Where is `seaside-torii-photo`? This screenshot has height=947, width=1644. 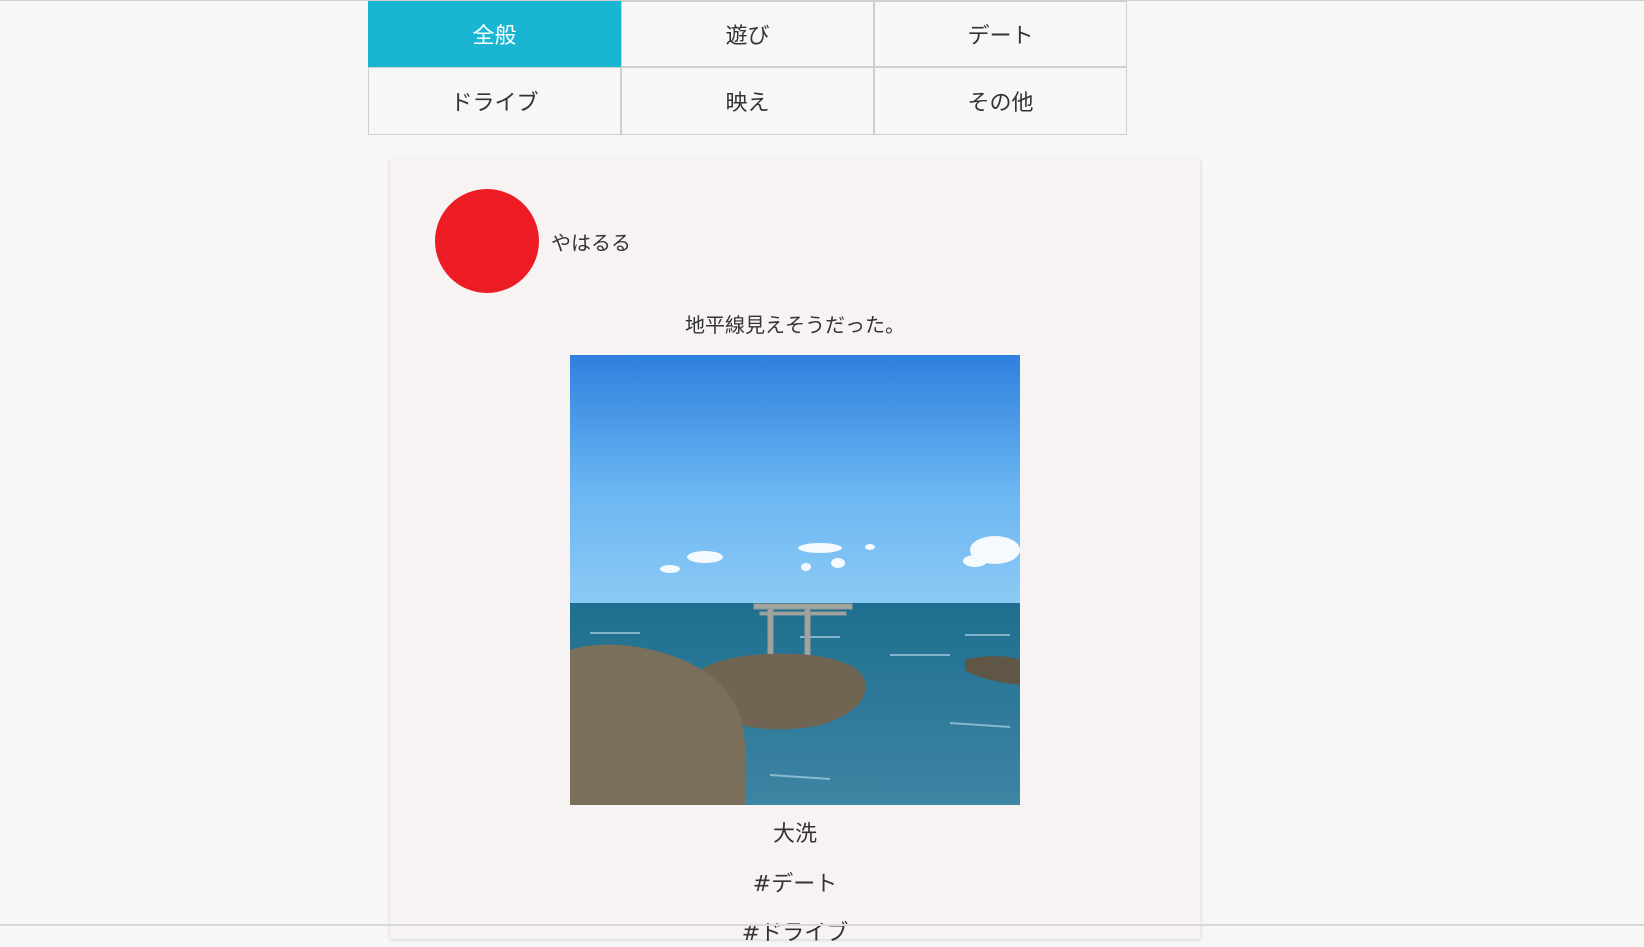 seaside-torii-photo is located at coordinates (795, 580).